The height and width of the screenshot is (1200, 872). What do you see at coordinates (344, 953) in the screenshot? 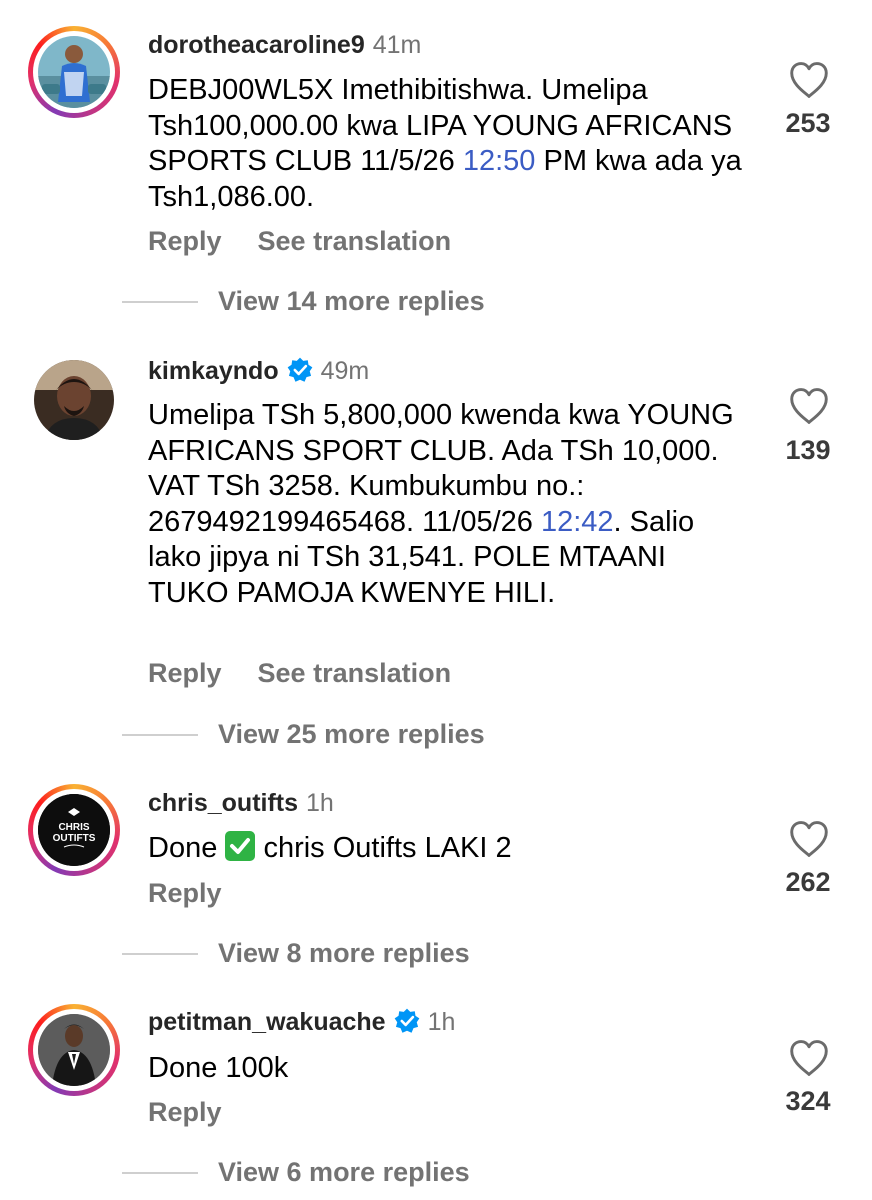
I see `view-replies-label: View 8 more replies` at bounding box center [344, 953].